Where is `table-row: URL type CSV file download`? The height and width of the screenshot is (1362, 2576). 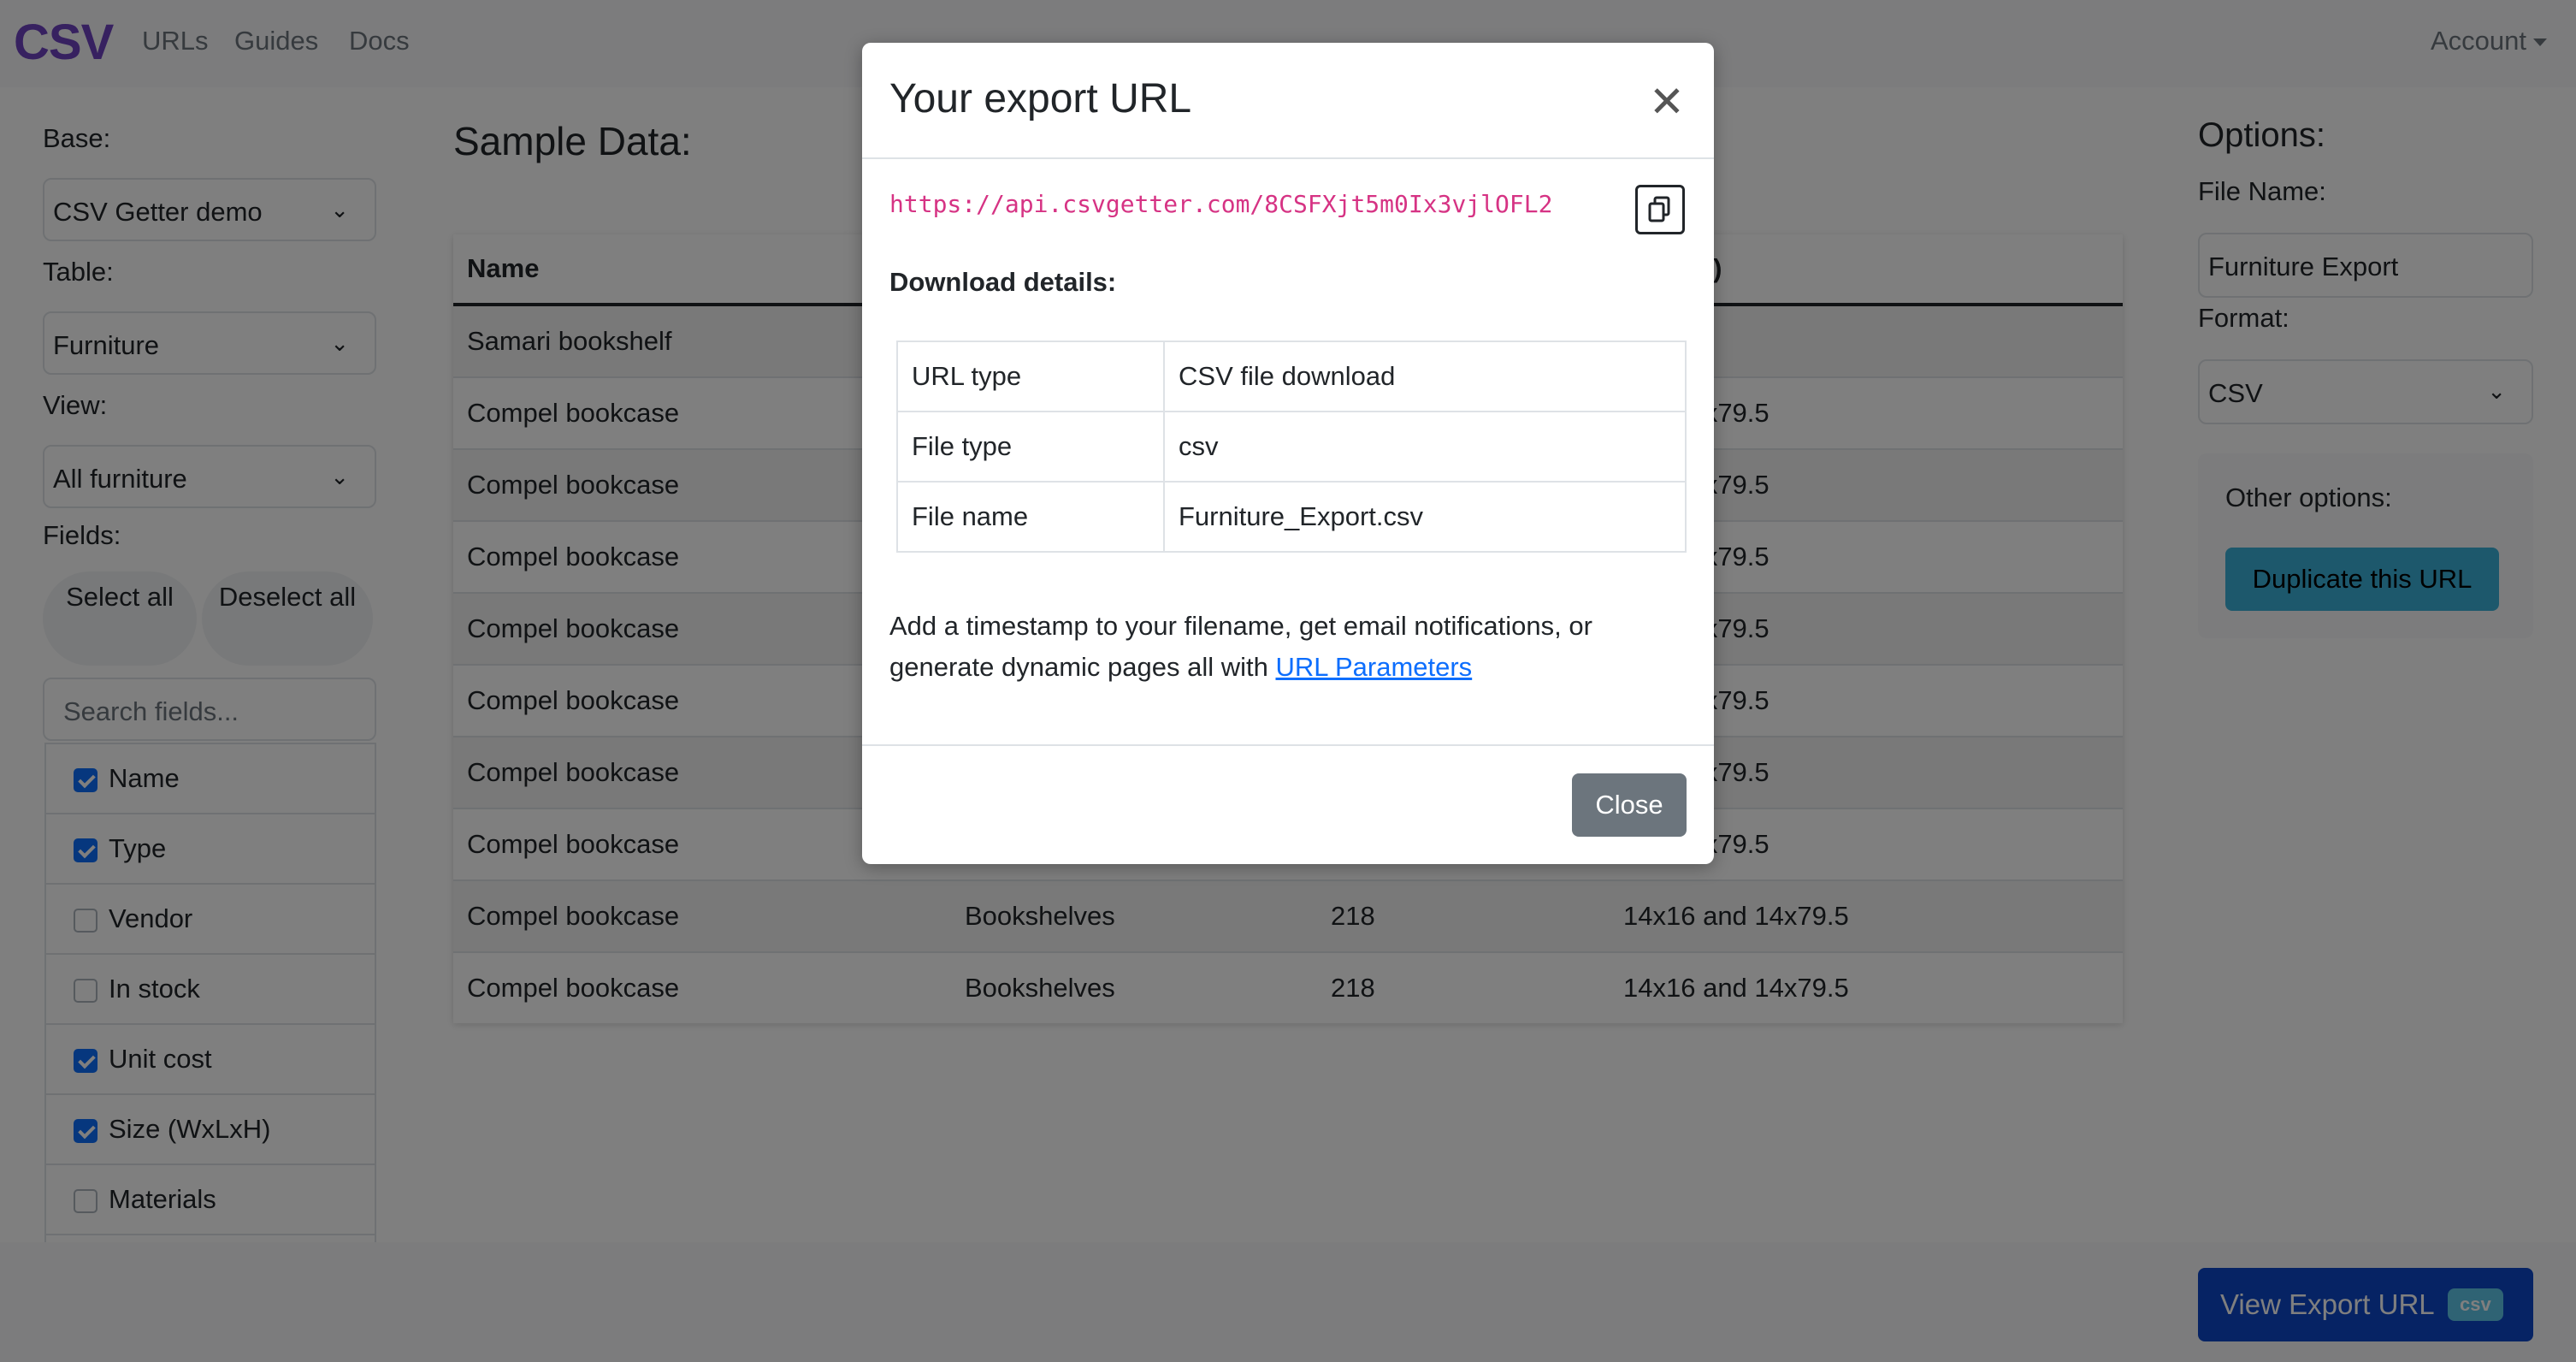
table-row: URL type CSV file download is located at coordinates (1291, 376).